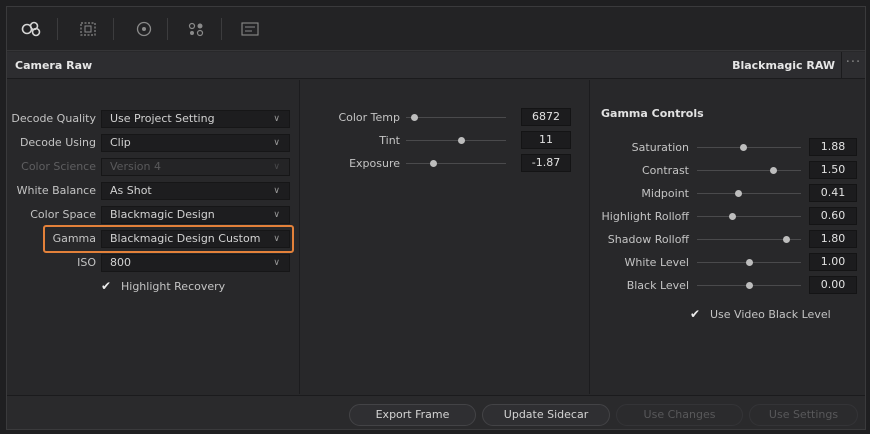 This screenshot has width=870, height=434. I want to click on decode-row-label: Decode Using, so click(57, 142).